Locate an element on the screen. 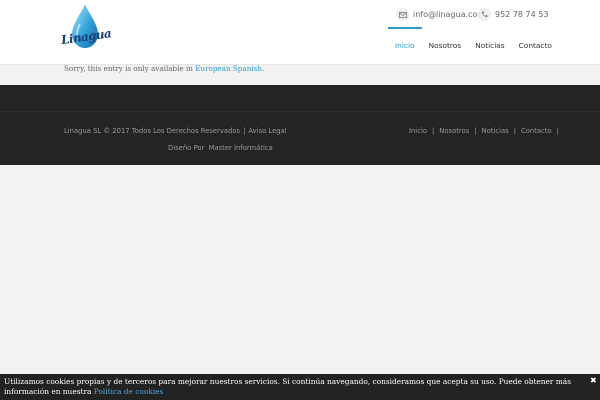 The height and width of the screenshot is (400, 600). footer-nav-contacto: Contacto is located at coordinates (536, 131).